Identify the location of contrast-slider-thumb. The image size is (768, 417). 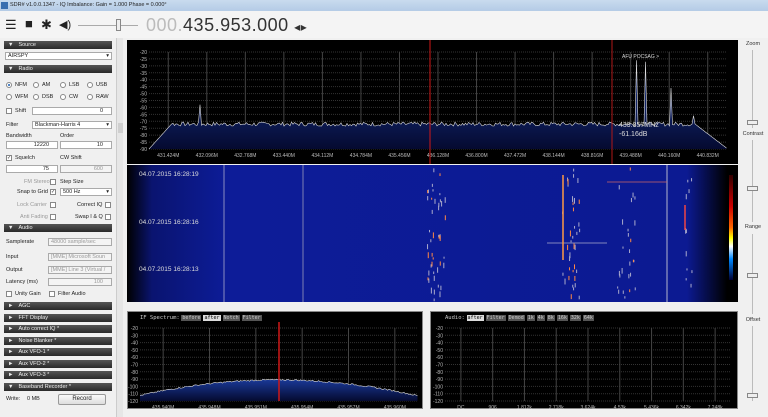
(752, 188).